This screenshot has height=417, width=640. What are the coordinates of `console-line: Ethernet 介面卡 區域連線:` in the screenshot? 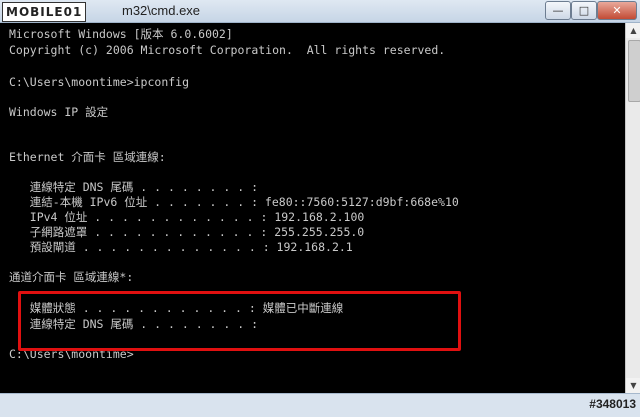 It's located at (87, 157).